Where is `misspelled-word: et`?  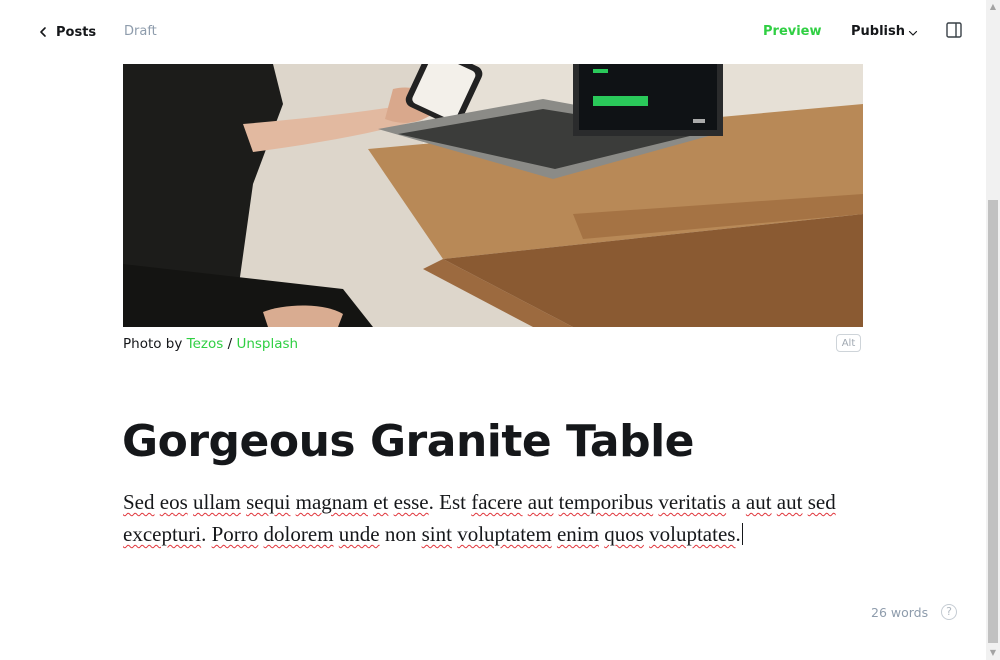
misspelled-word: et is located at coordinates (381, 502).